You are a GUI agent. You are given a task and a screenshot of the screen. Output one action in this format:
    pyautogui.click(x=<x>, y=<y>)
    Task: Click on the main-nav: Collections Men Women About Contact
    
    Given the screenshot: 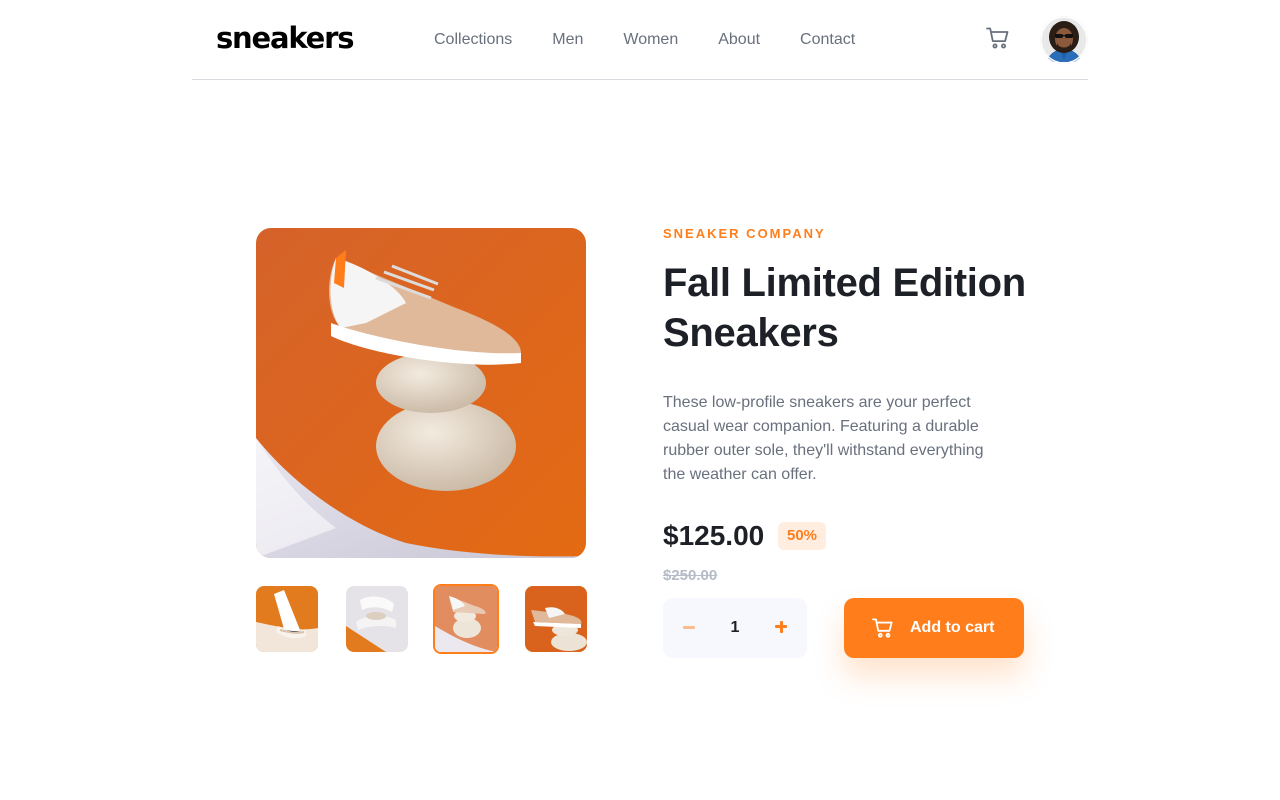 What is the action you would take?
    pyautogui.click(x=664, y=40)
    